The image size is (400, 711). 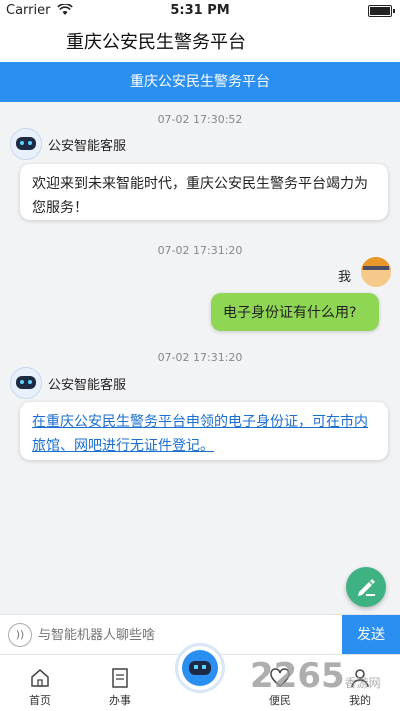 What do you see at coordinates (120, 700) in the screenshot?
I see `tab-label: 办事` at bounding box center [120, 700].